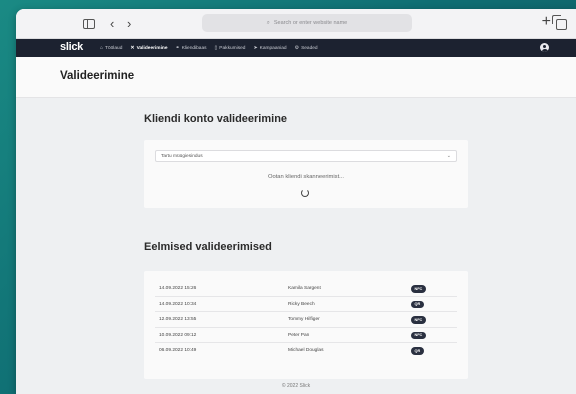 The width and height of the screenshot is (576, 394). Describe the element at coordinates (296, 77) in the screenshot. I see `page-header: Valideerimine` at that location.